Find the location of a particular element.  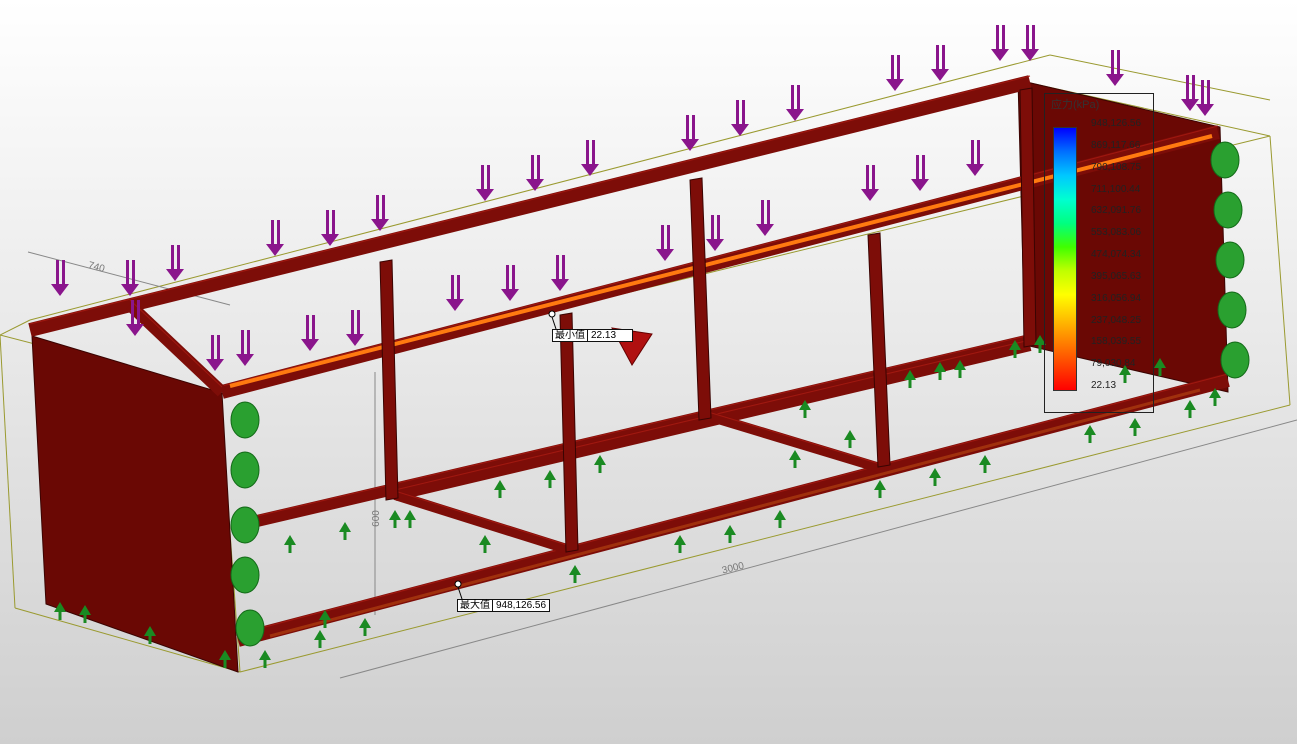

legend-label: 79,030.84 is located at coordinates (1113, 364).